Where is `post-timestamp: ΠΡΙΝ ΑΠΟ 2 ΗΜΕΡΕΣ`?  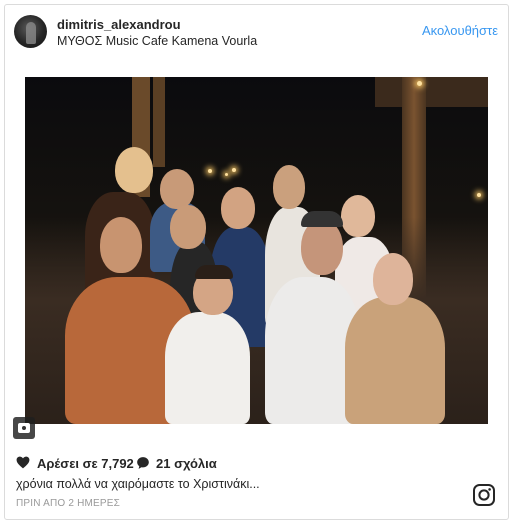 post-timestamp: ΠΡΙΝ ΑΠΟ 2 ΗΜΕΡΕΣ is located at coordinates (68, 503).